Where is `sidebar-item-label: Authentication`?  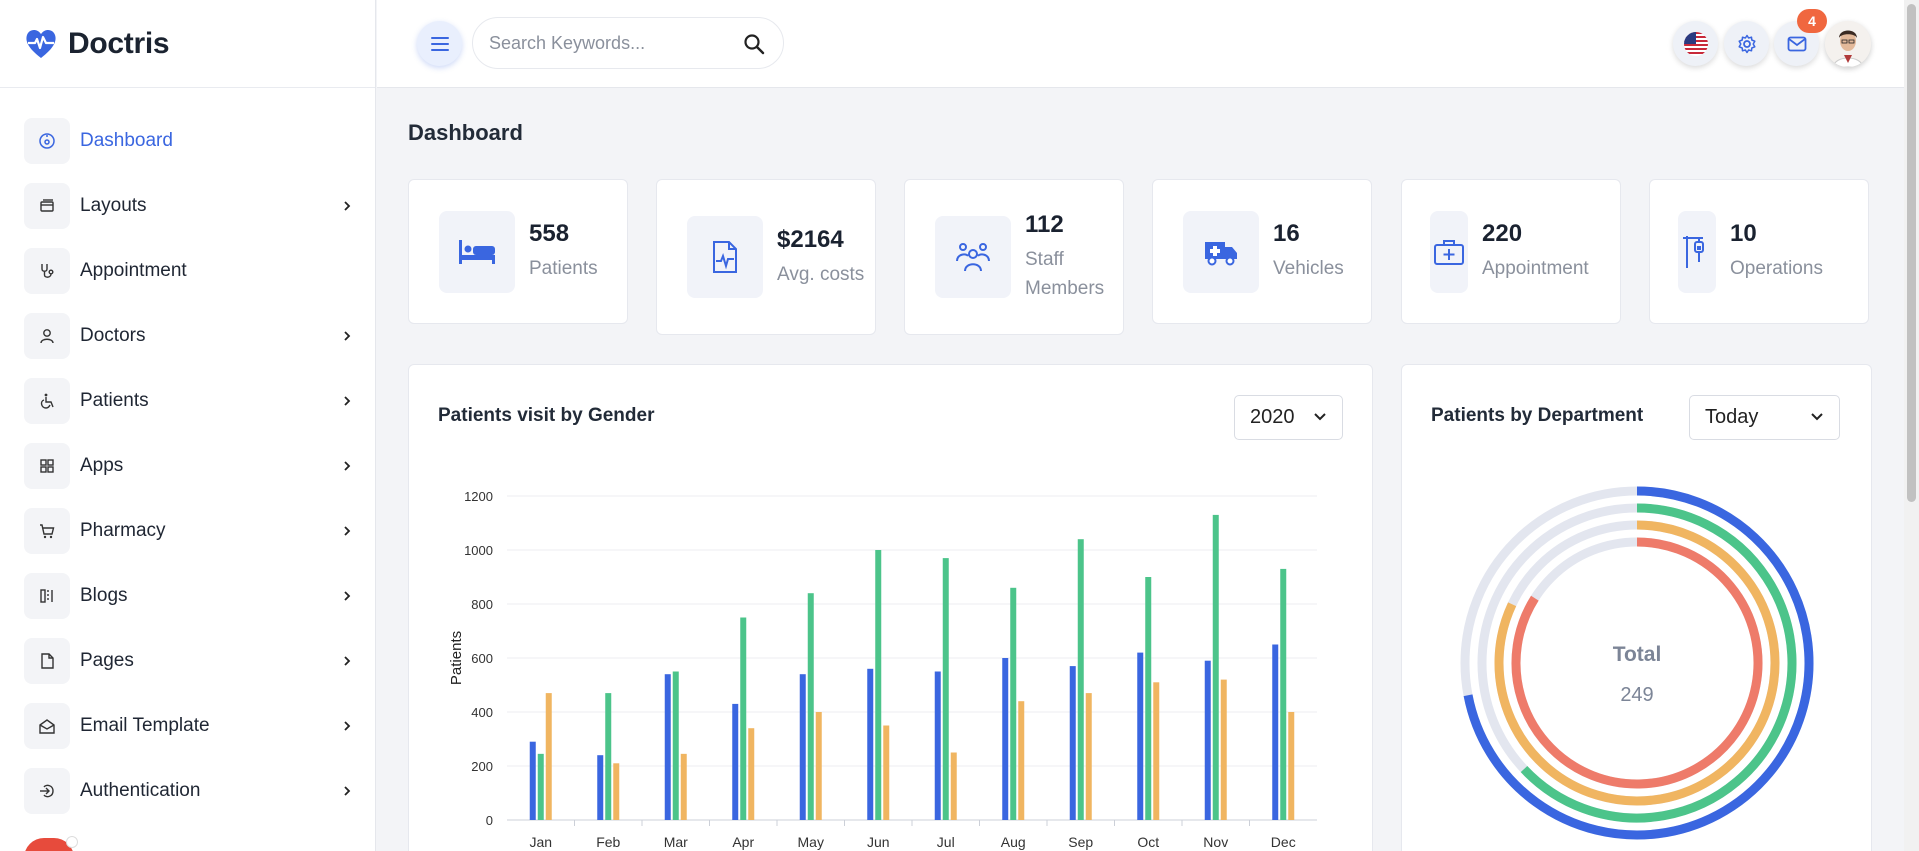 sidebar-item-label: Authentication is located at coordinates (140, 790).